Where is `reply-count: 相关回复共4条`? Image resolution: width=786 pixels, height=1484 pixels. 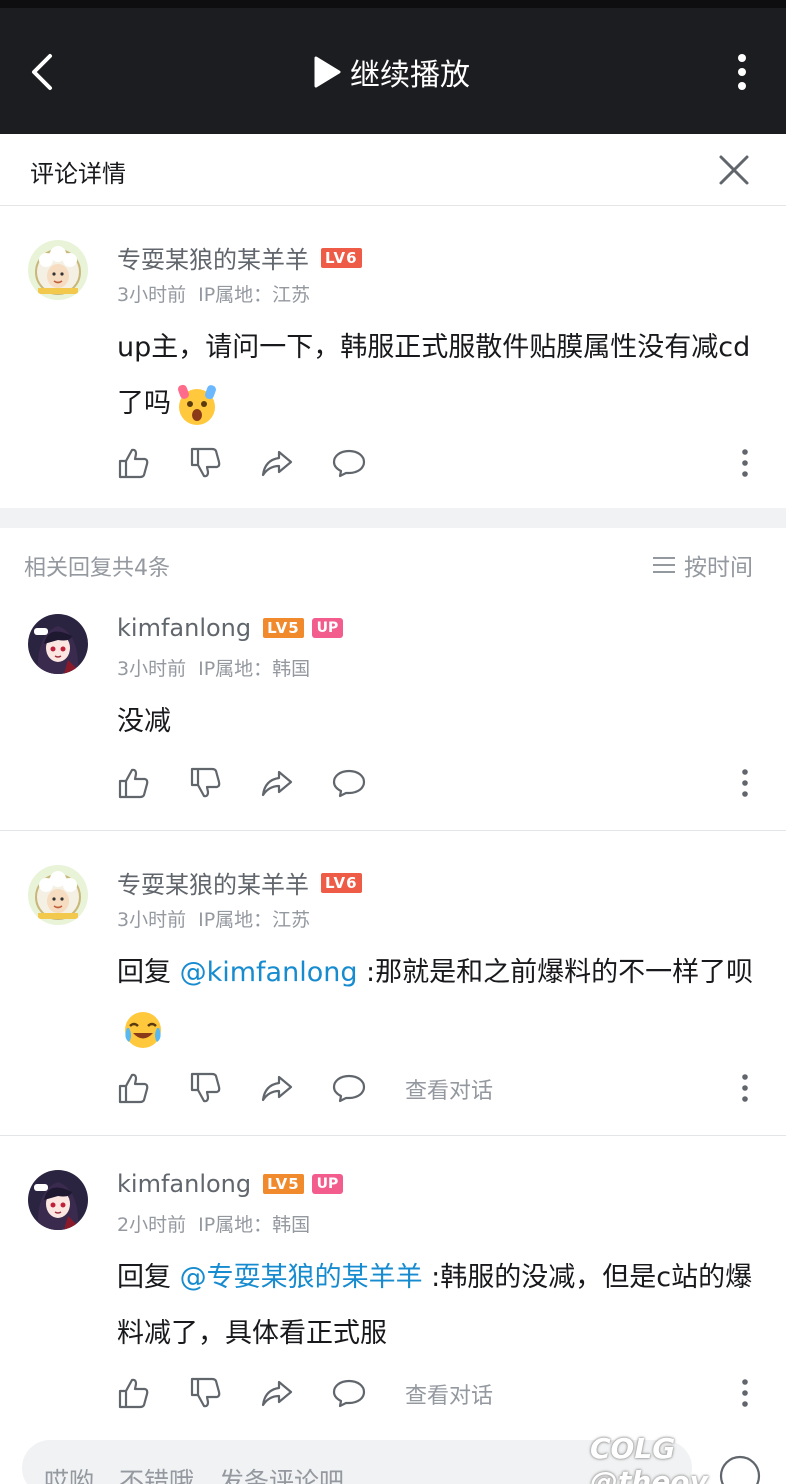 reply-count: 相关回复共4条 is located at coordinates (97, 568).